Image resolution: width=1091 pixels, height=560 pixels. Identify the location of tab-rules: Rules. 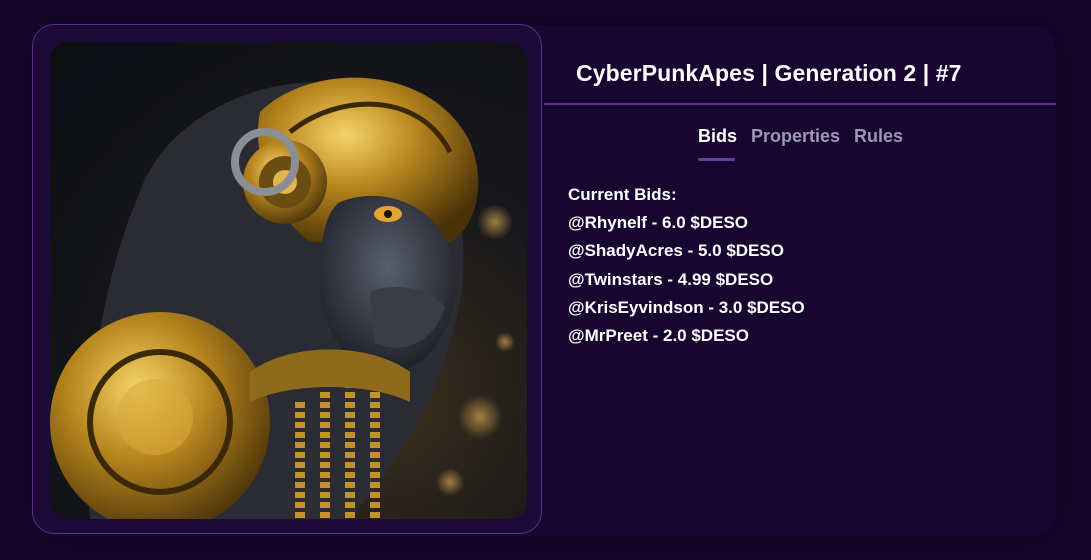
(878, 136).